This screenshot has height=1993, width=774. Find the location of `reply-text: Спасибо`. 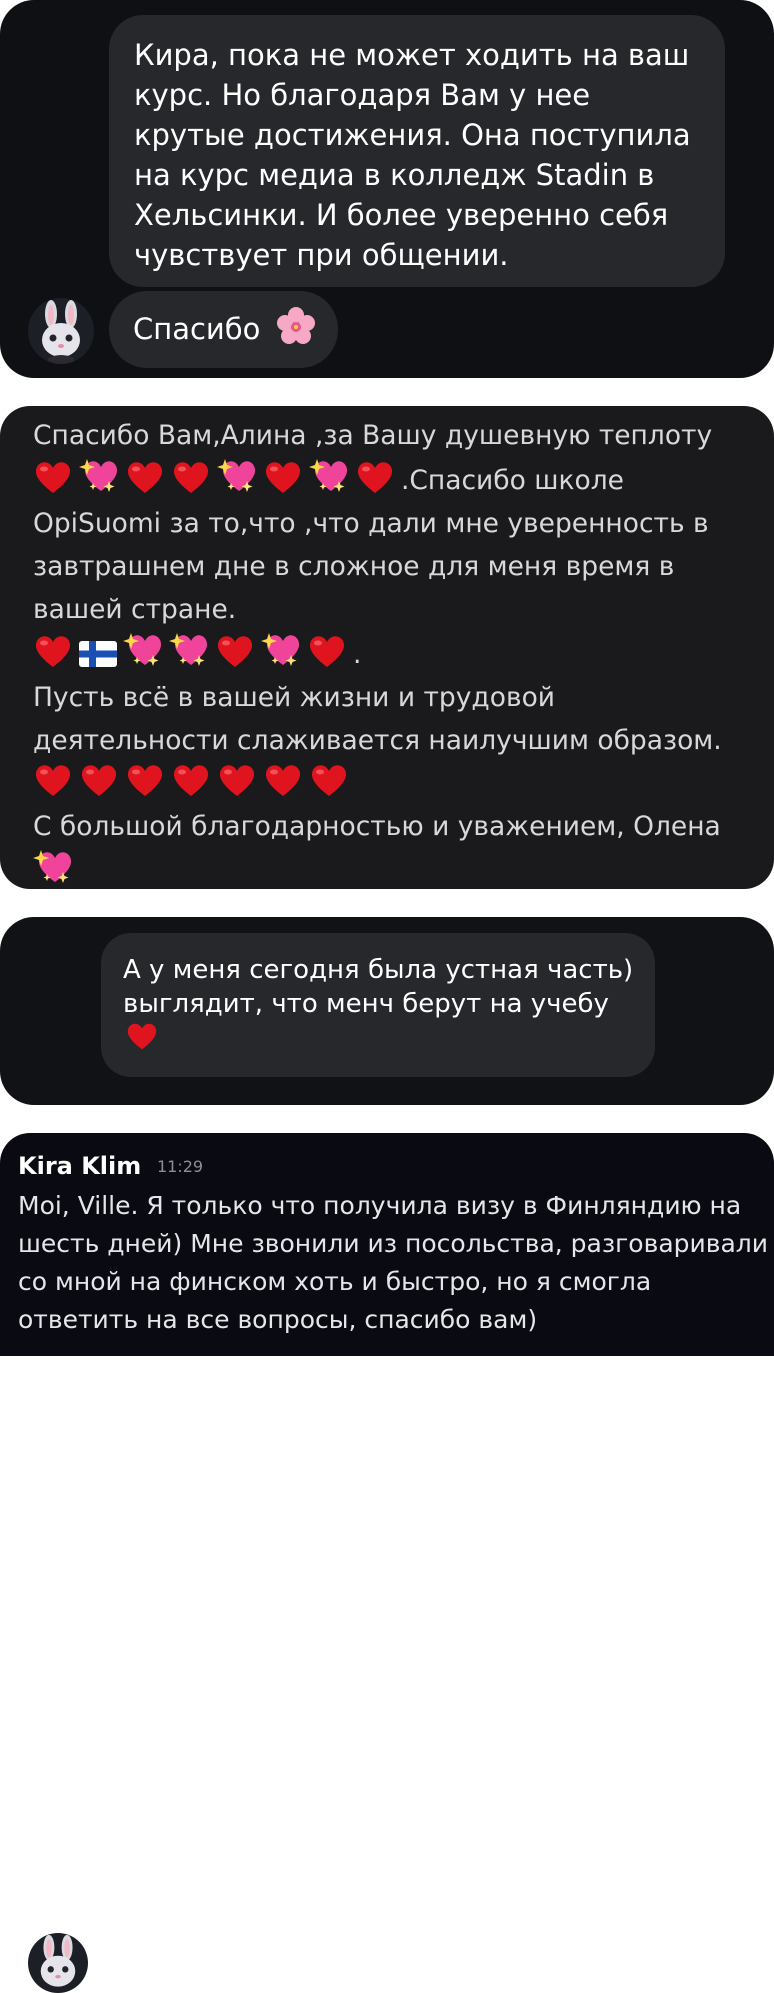

reply-text: Спасибо is located at coordinates (197, 329).